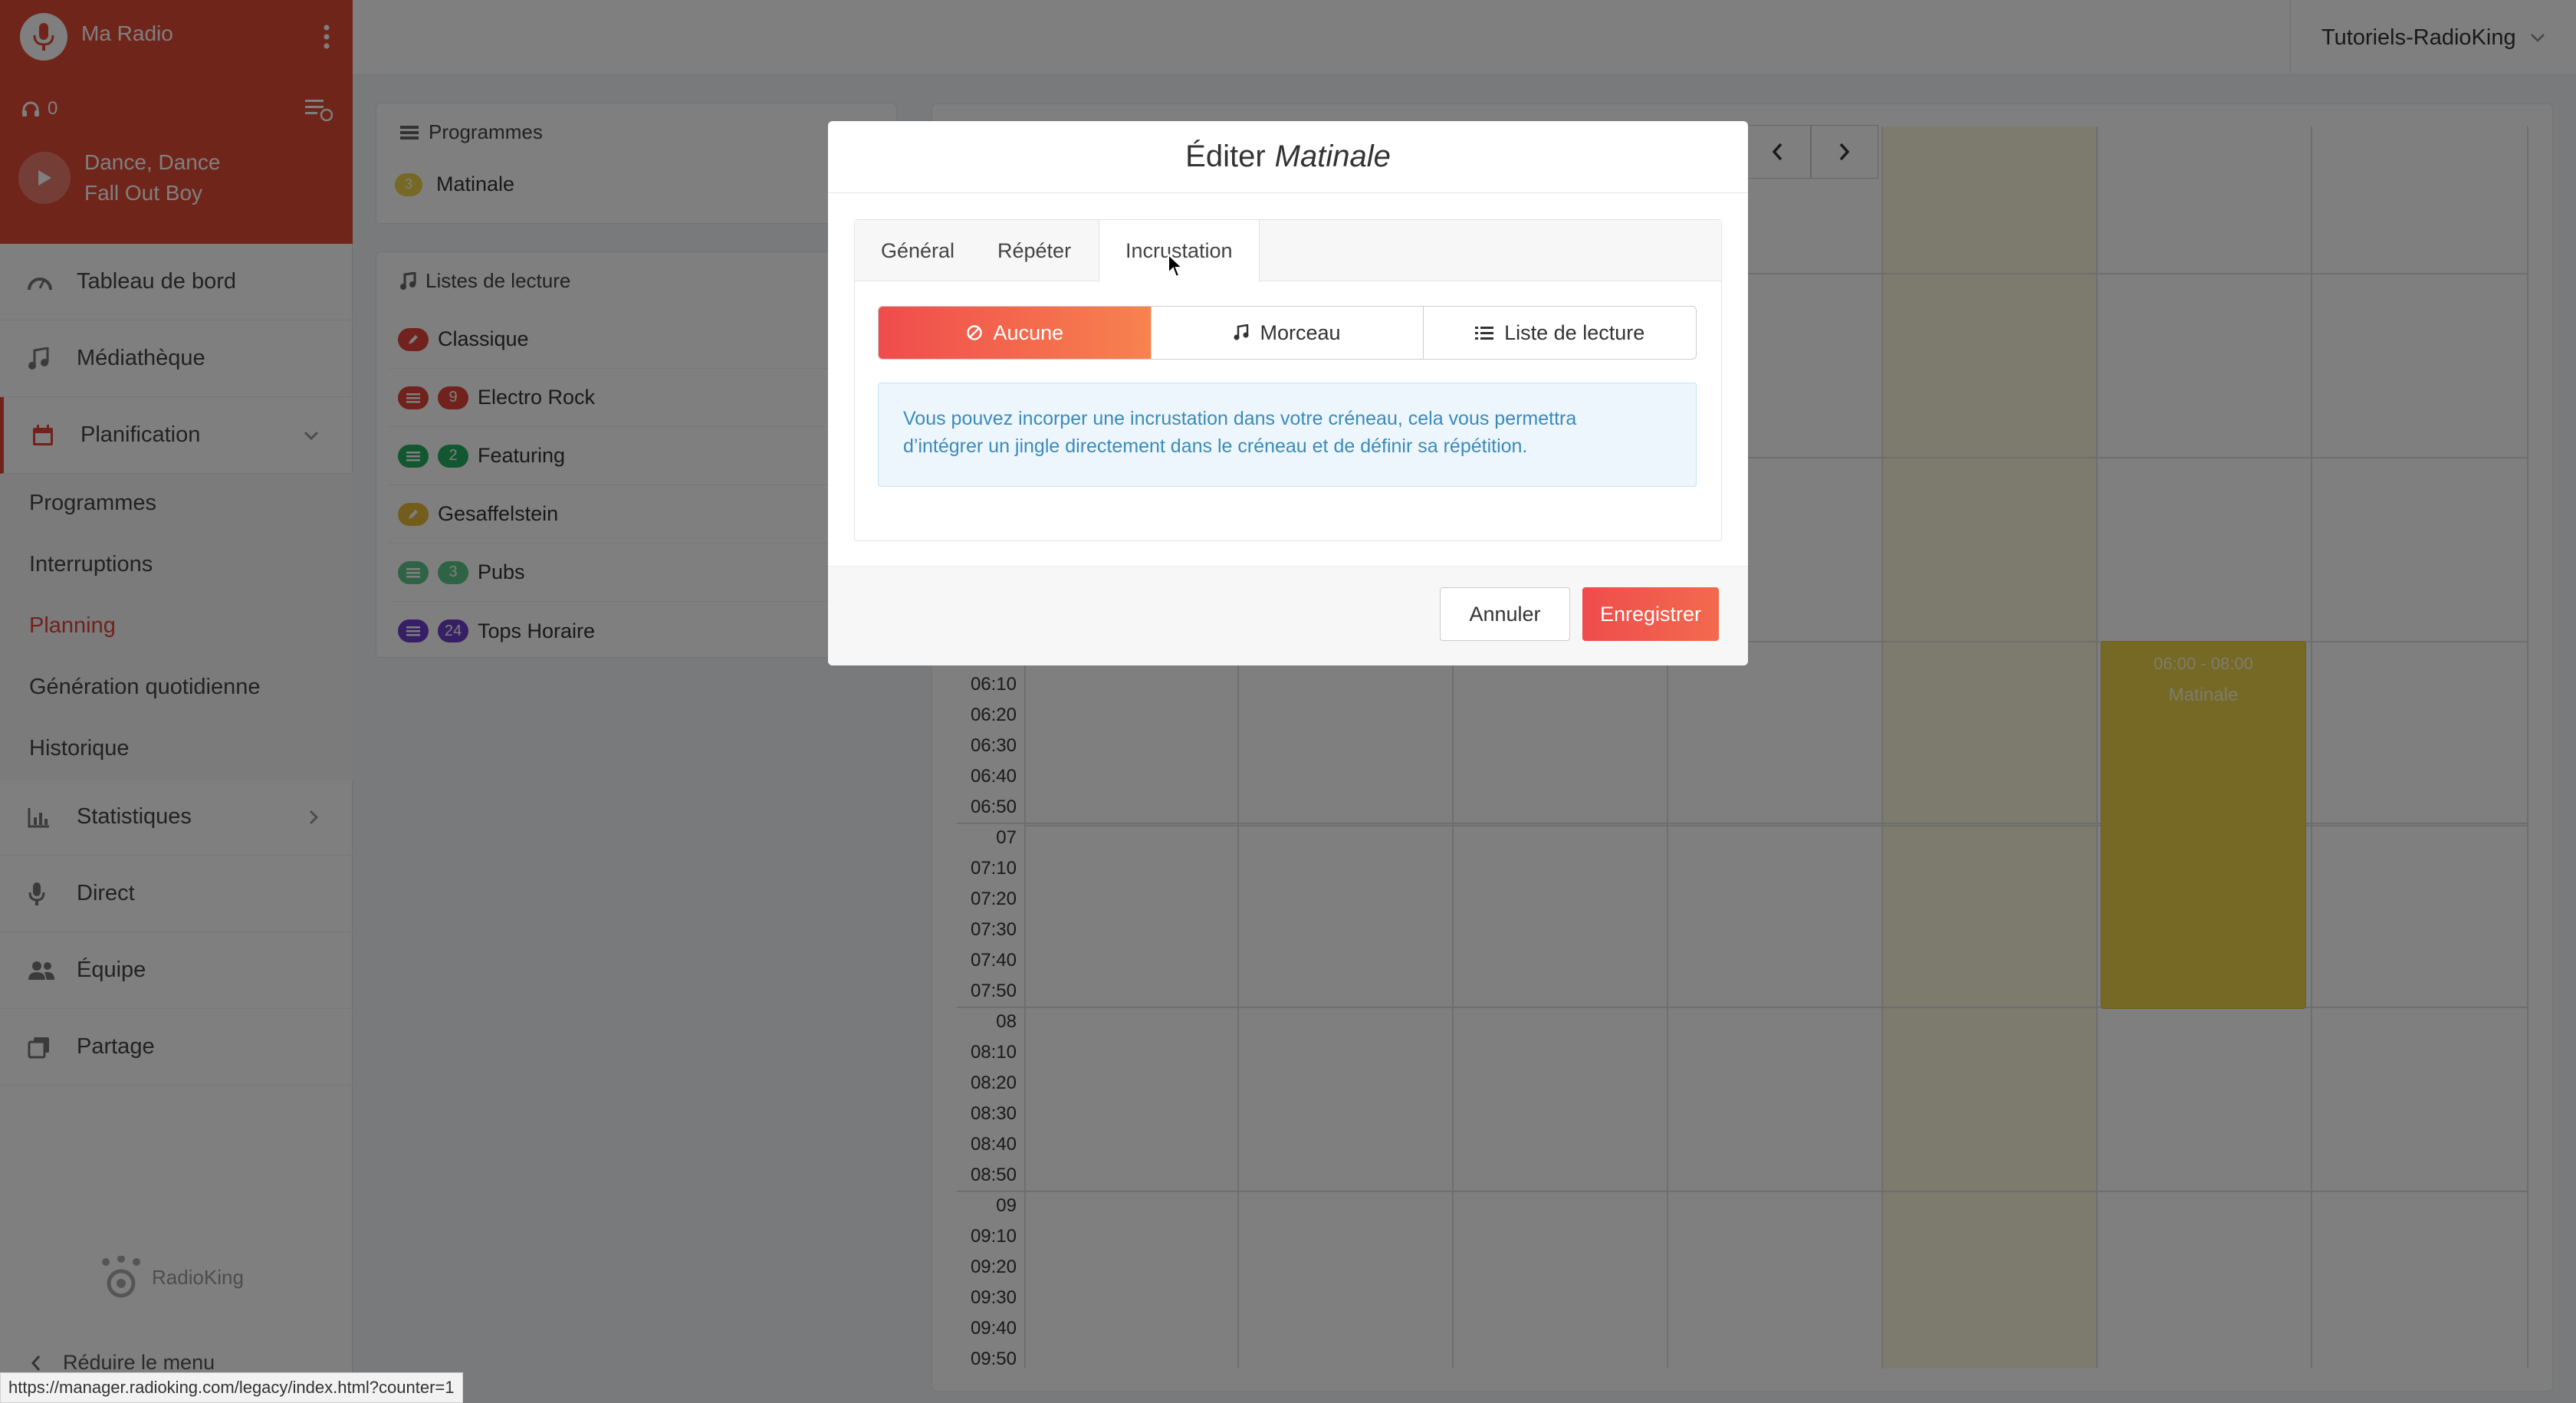 This screenshot has width=2576, height=1403. Describe the element at coordinates (1485, 333) in the screenshot. I see `list-icon` at that location.